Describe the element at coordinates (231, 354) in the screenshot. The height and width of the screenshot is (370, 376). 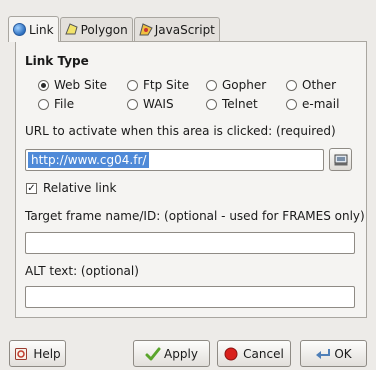
I see `cancel-icon` at that location.